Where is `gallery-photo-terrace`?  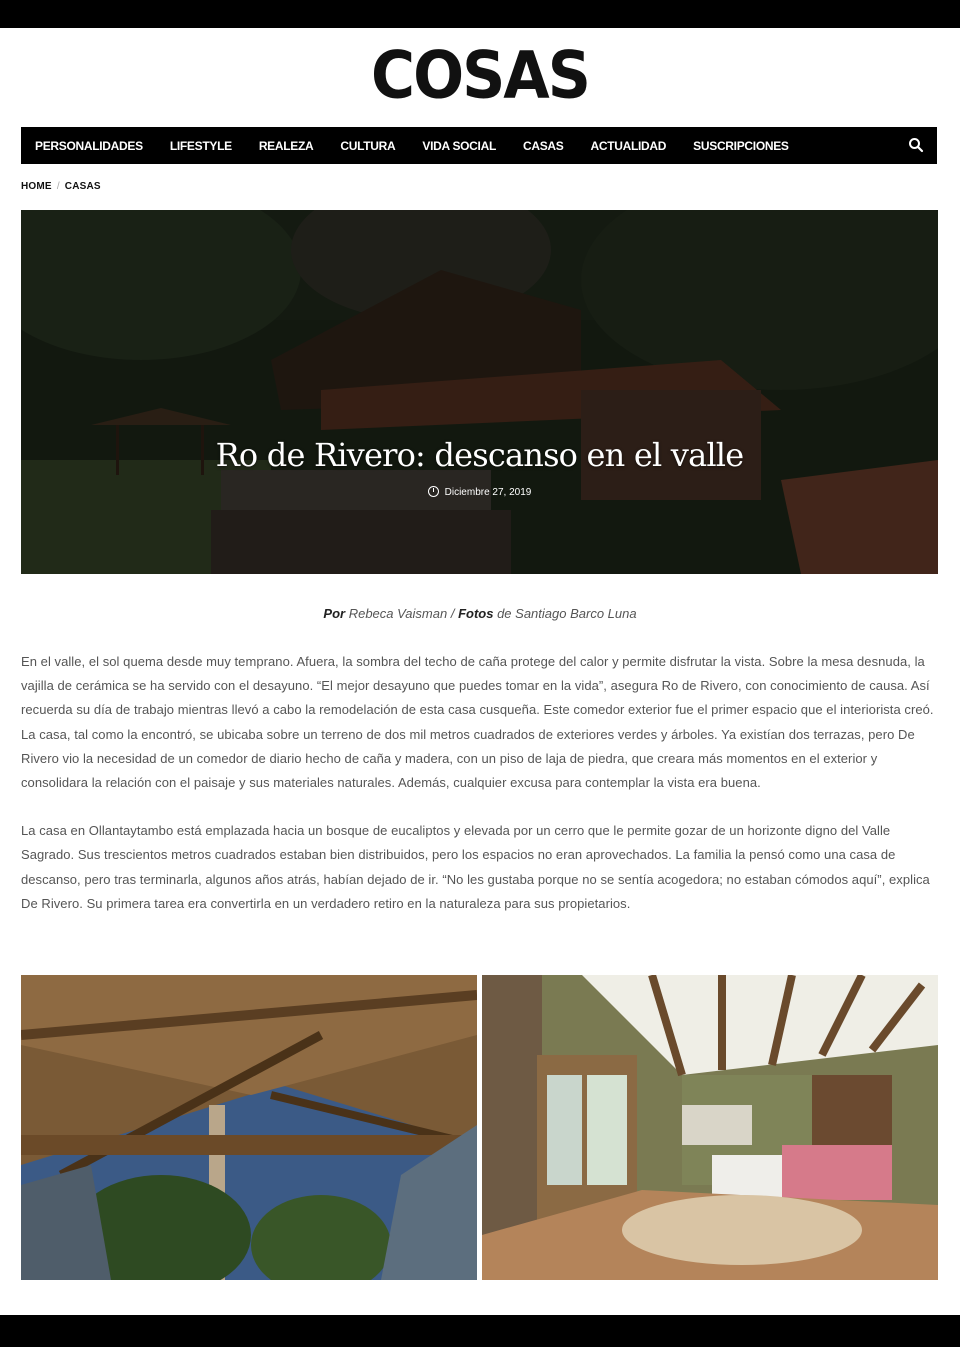
gallery-photo-terrace is located at coordinates (249, 1127).